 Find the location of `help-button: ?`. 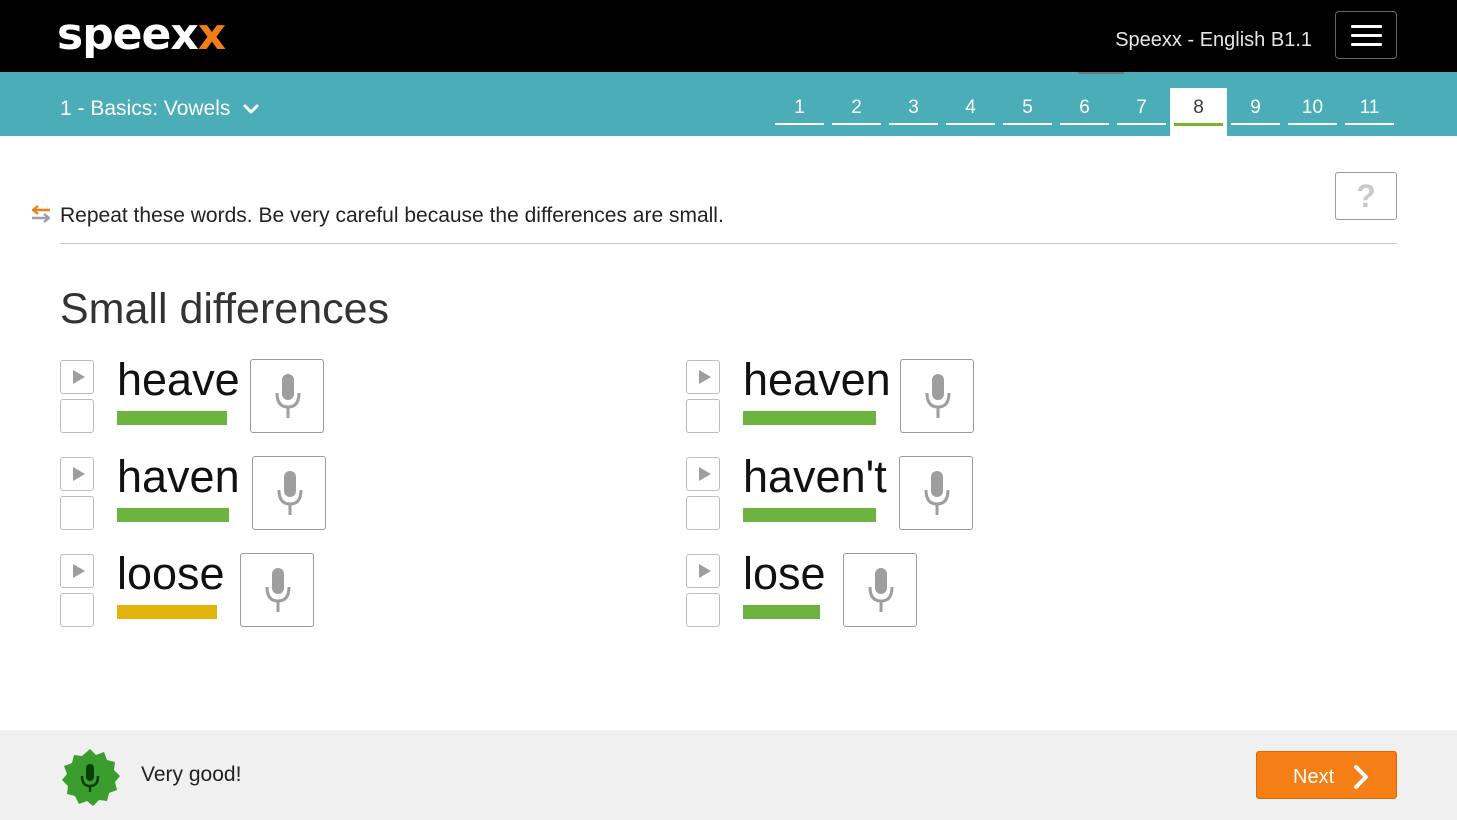

help-button: ? is located at coordinates (1366, 196).